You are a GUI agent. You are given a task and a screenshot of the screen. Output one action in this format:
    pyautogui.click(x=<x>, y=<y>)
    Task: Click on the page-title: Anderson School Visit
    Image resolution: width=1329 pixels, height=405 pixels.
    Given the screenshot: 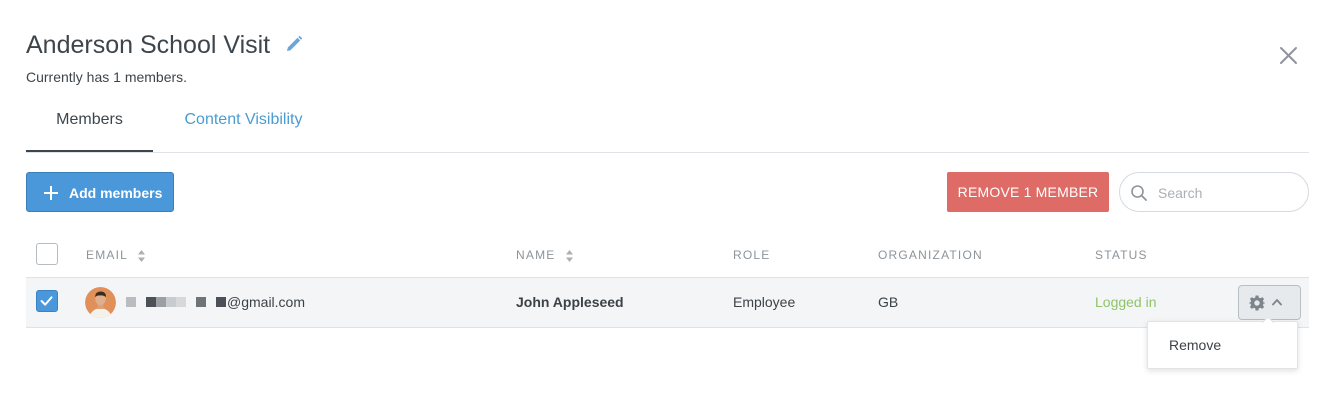 What is the action you would take?
    pyautogui.click(x=148, y=45)
    